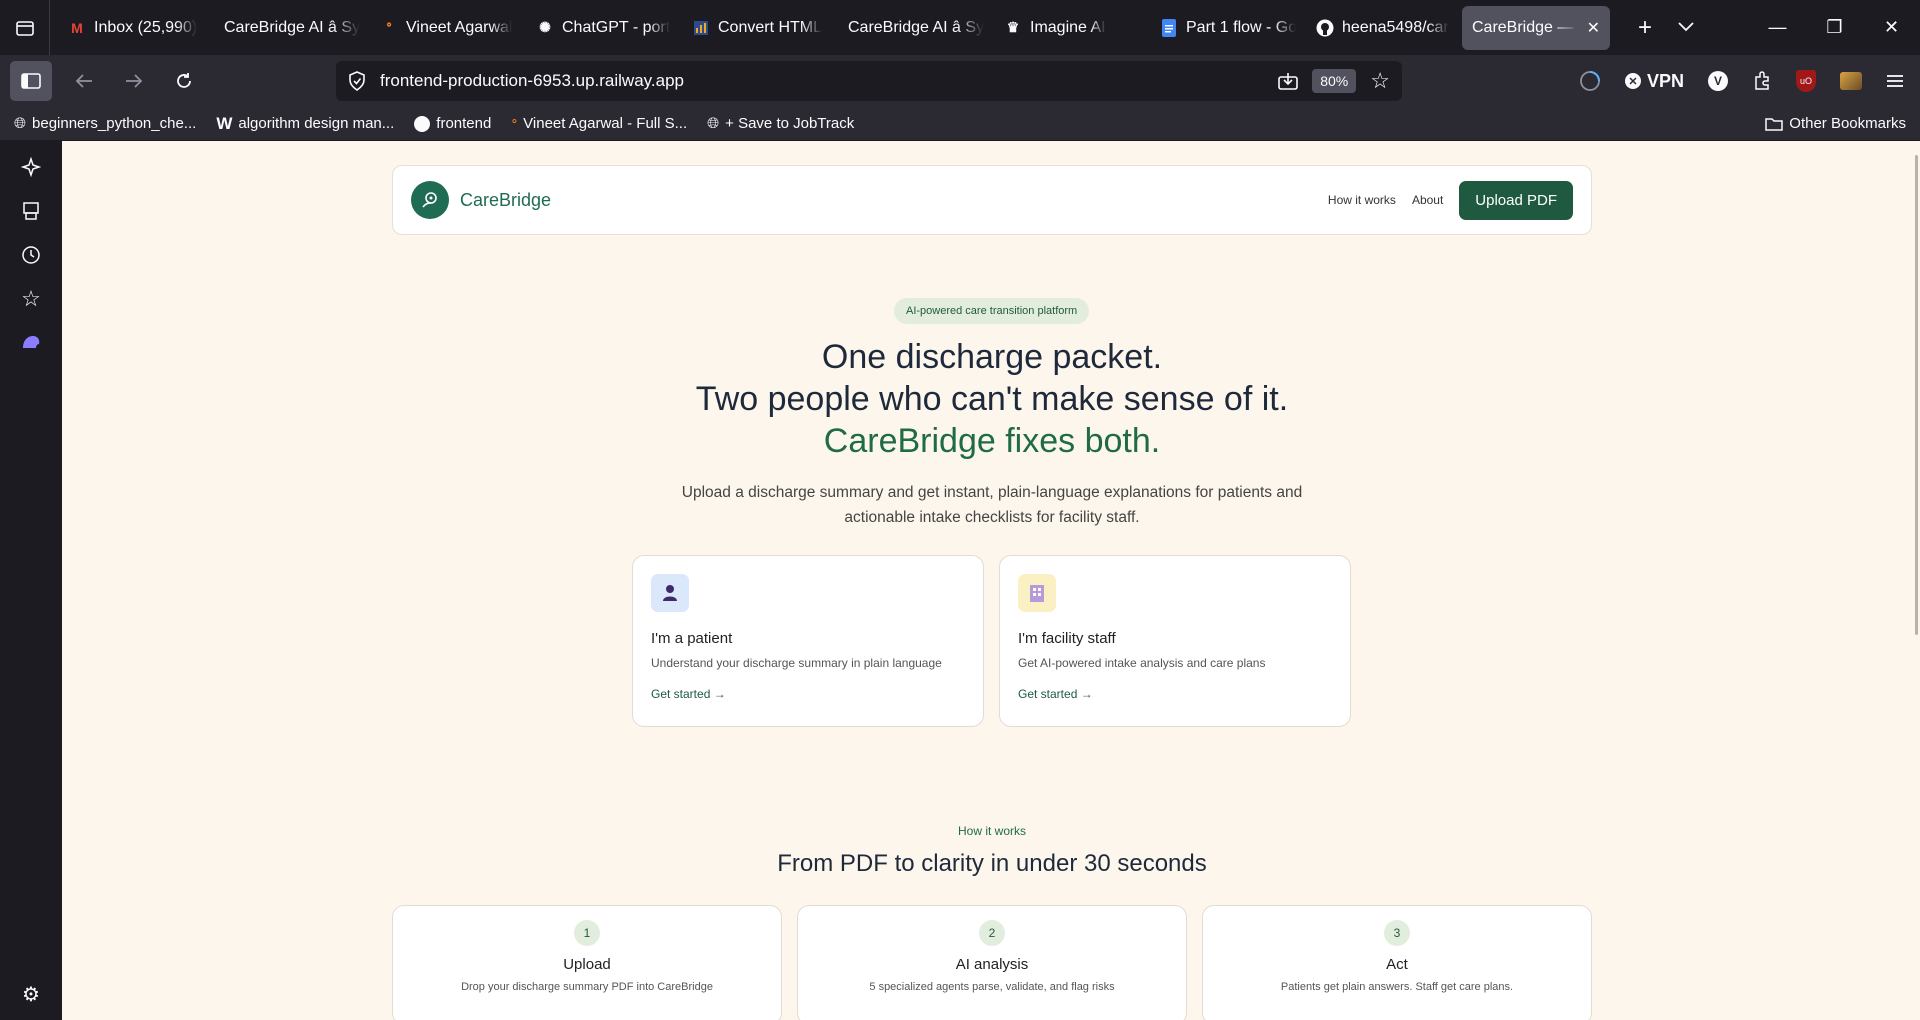 The height and width of the screenshot is (1020, 1920). I want to click on tab-label: CareBridge AI â Sys, so click(292, 27).